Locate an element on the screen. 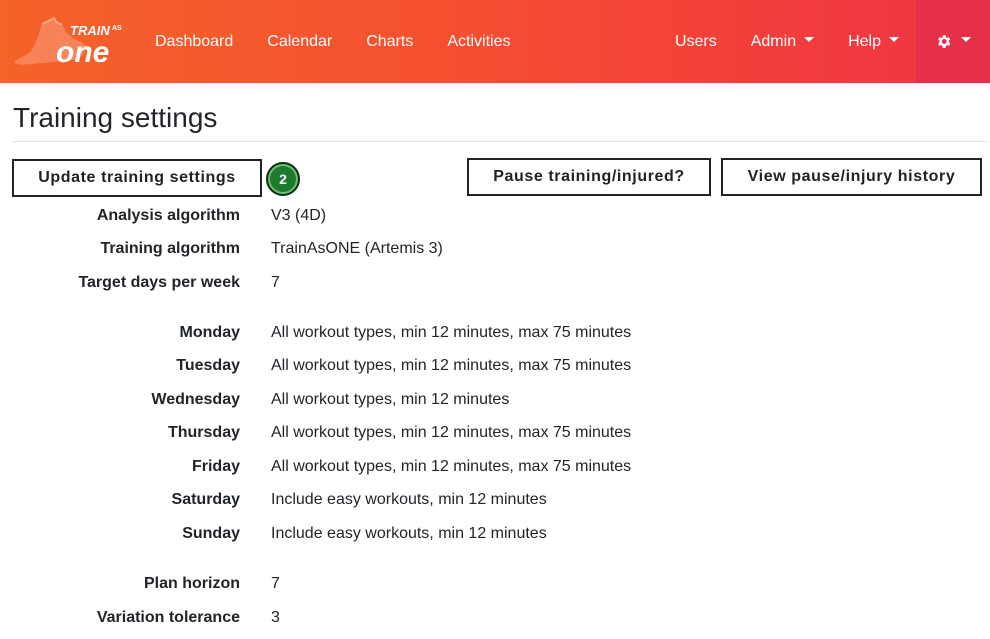  setting-label: Variation tolerance is located at coordinates (168, 617).